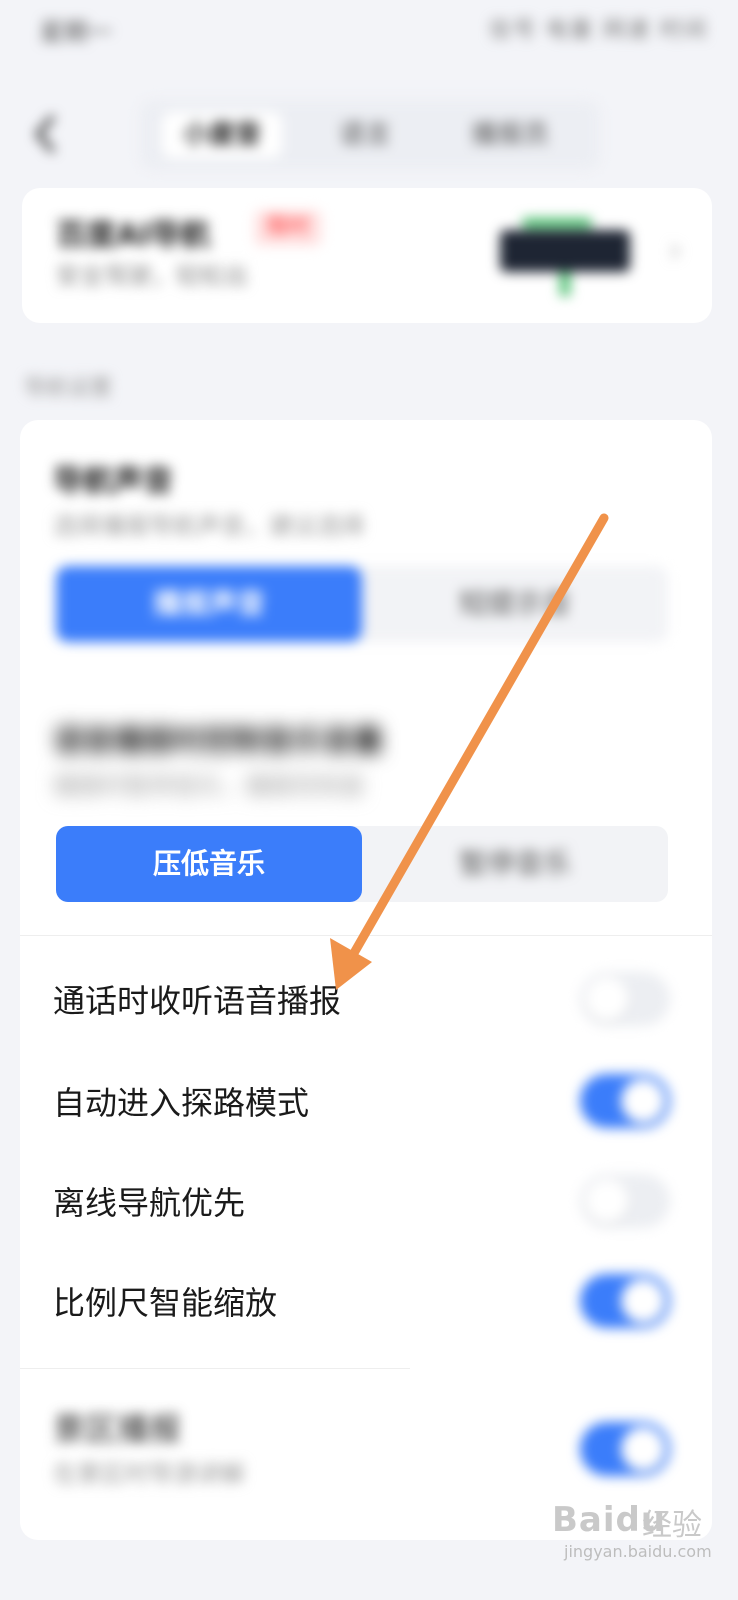  What do you see at coordinates (625, 1301) in the screenshot?
I see `scale-zoom-toggle` at bounding box center [625, 1301].